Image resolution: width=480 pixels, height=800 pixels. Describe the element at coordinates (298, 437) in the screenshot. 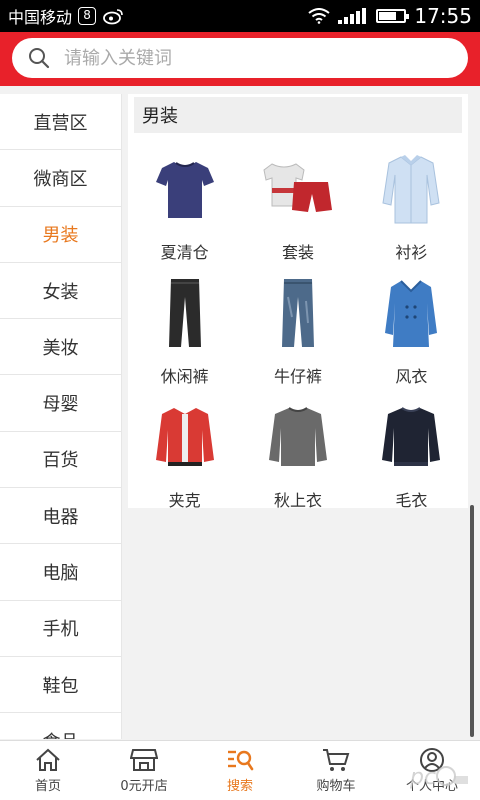

I see `sweater-icon` at that location.